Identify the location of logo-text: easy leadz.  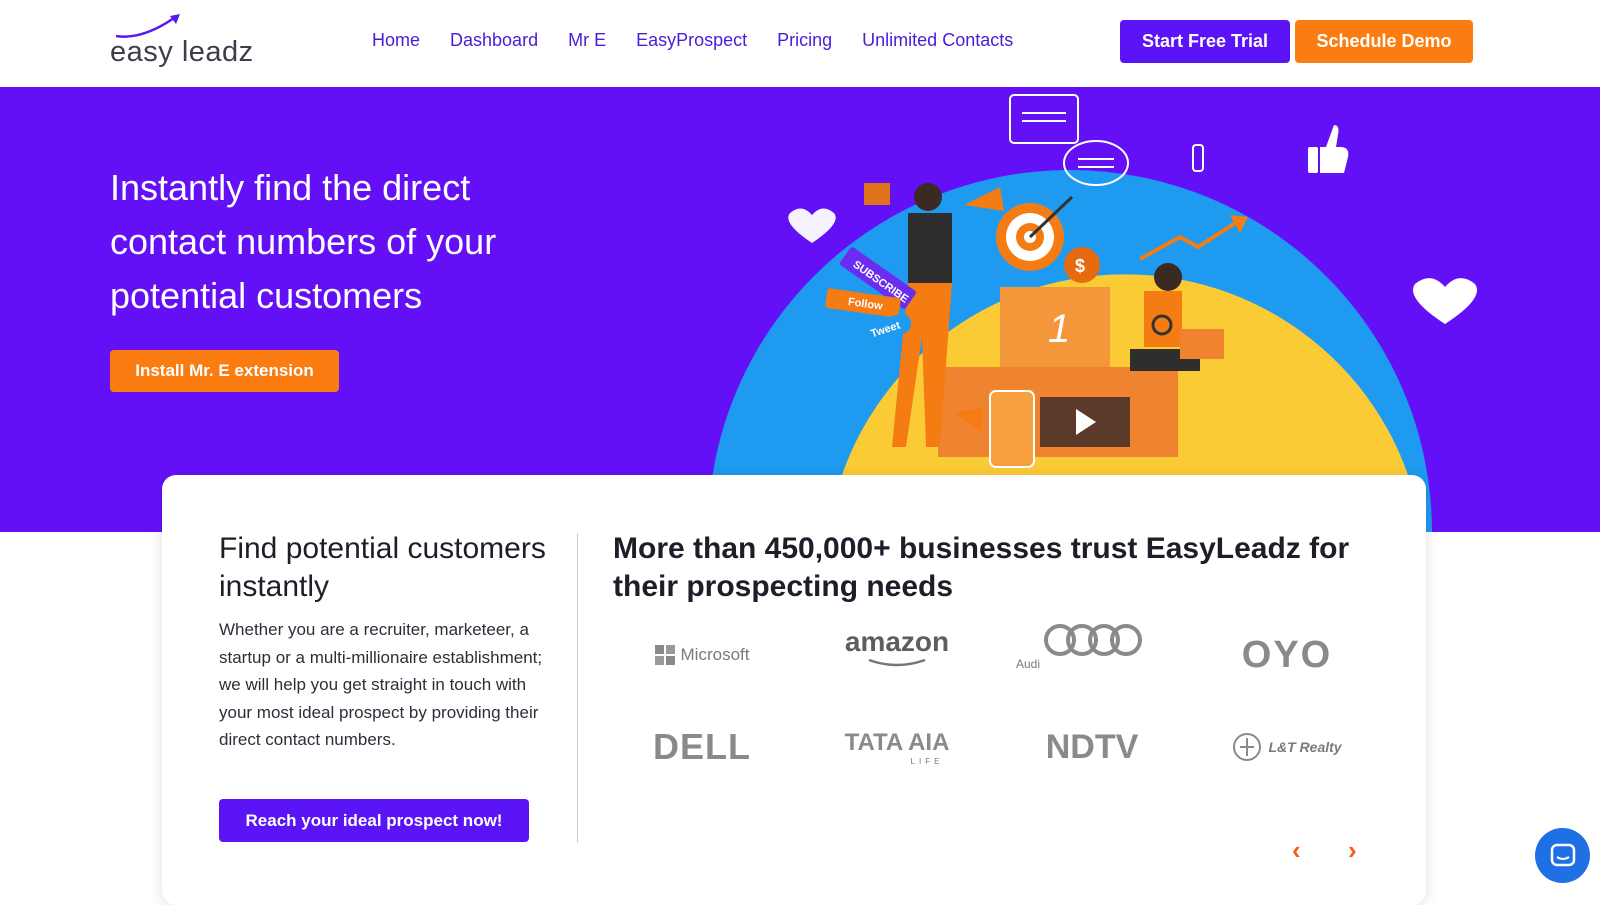
(182, 52).